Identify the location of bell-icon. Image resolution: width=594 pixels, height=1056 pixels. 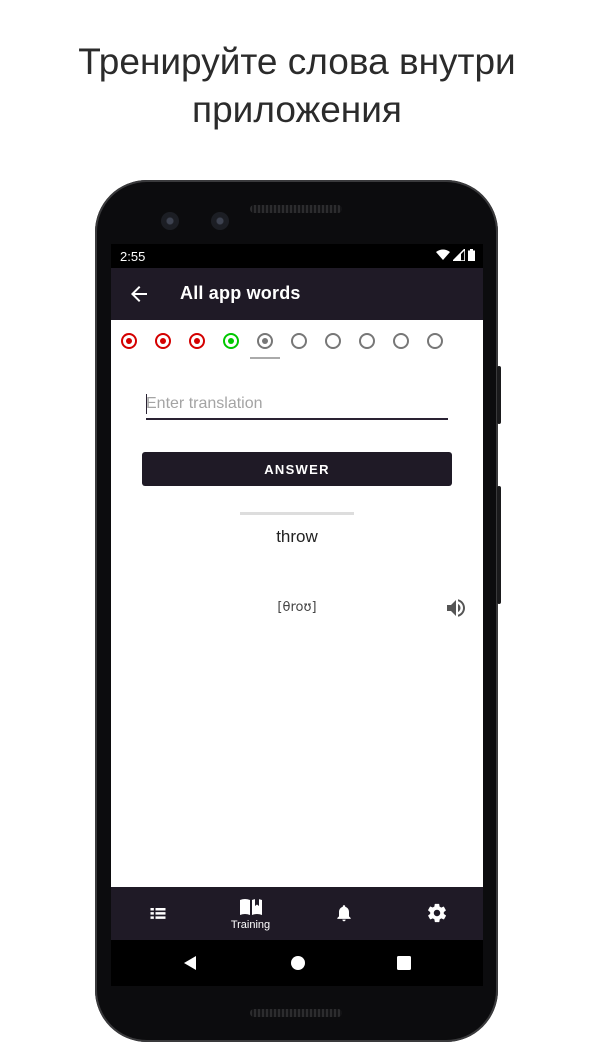
(343, 912).